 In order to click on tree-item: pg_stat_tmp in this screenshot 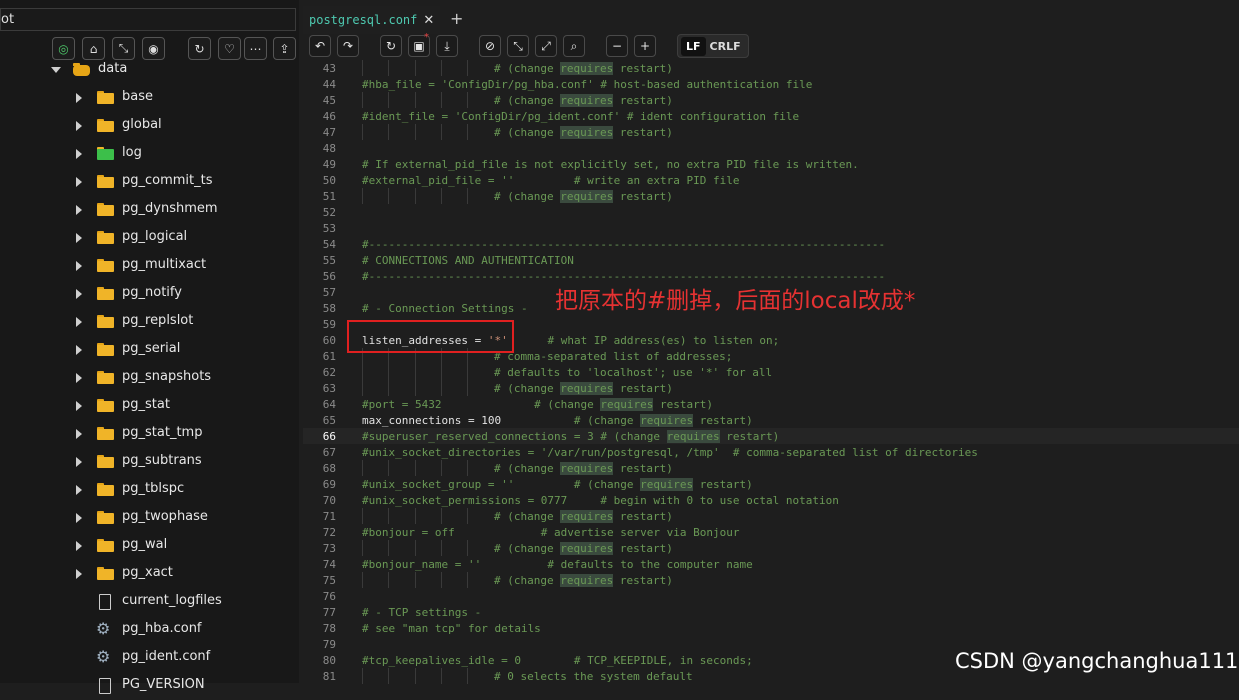, I will do `click(149, 434)`.